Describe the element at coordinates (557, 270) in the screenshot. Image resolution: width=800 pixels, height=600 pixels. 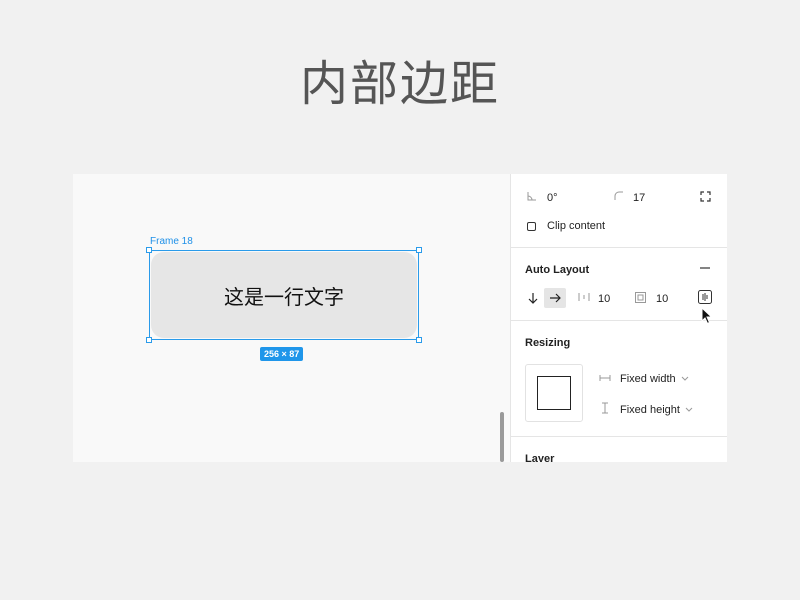
I see `auto-layout-title: Auto Layout` at that location.